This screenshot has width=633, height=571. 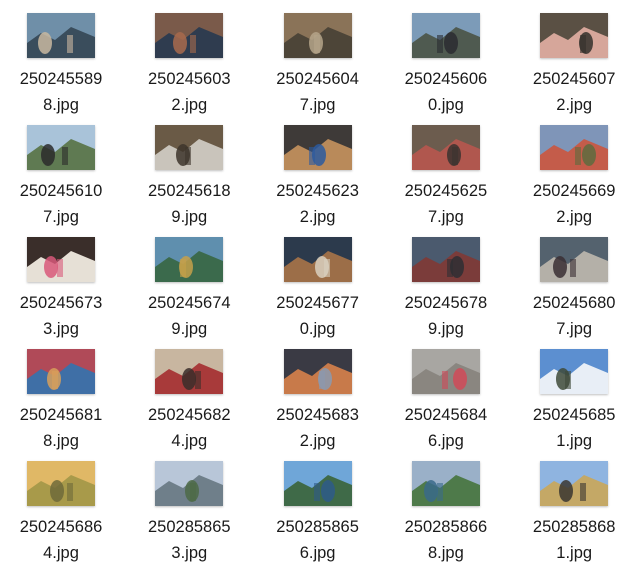 What do you see at coordinates (318, 180) in the screenshot?
I see `file-item: 250245623 2.jpg` at bounding box center [318, 180].